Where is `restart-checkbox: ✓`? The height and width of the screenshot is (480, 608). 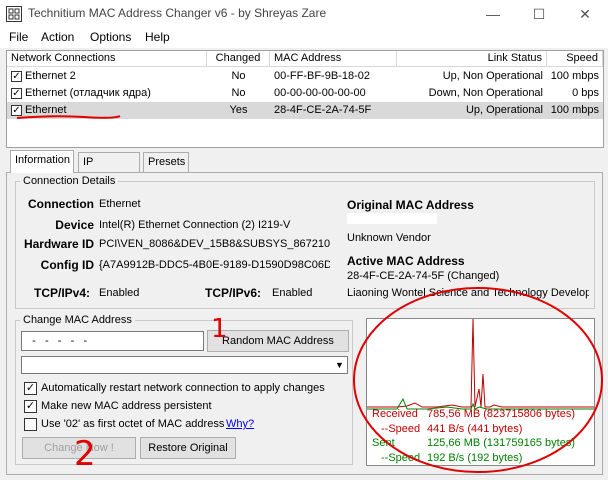
restart-checkbox: ✓ is located at coordinates (30, 388).